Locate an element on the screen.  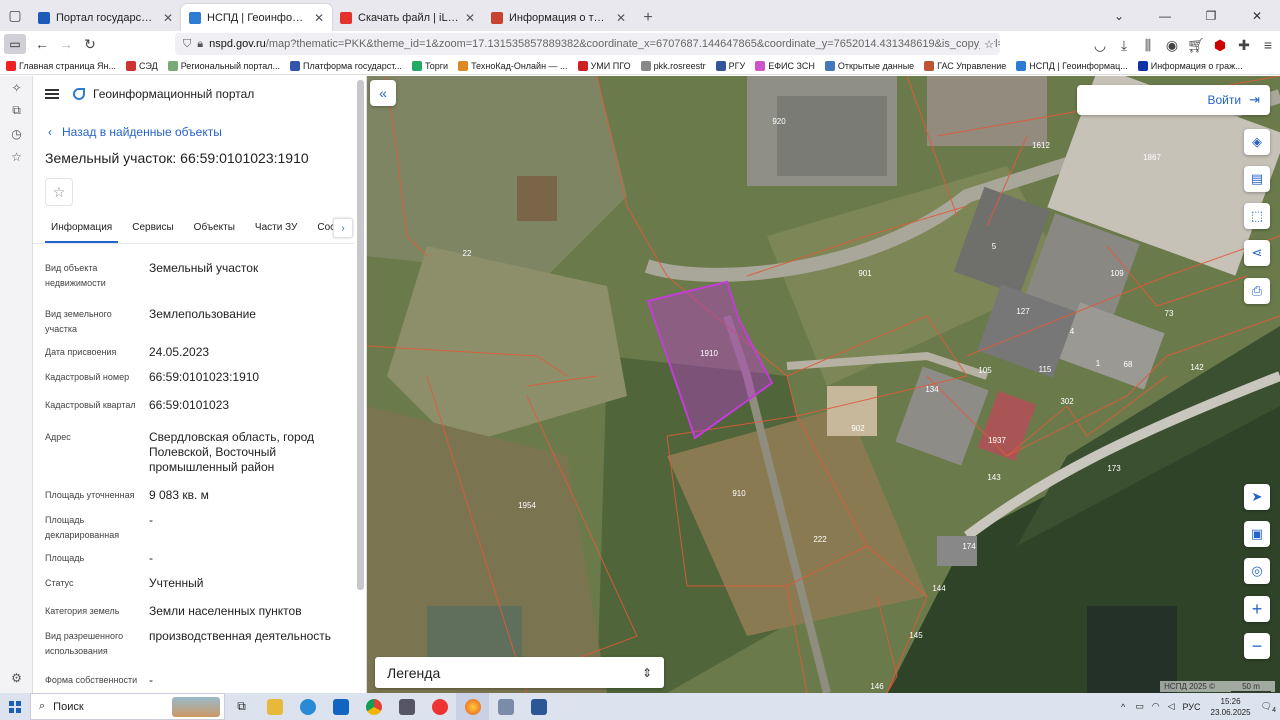
notifications-icon: 🗨︎ 4 is located at coordinates (1268, 707).